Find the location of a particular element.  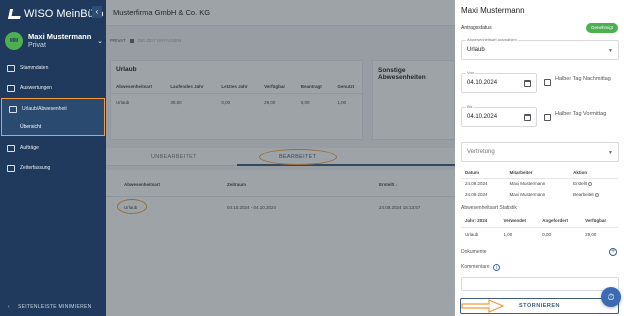

chevron-left-icon: ‹ is located at coordinates (9, 307).